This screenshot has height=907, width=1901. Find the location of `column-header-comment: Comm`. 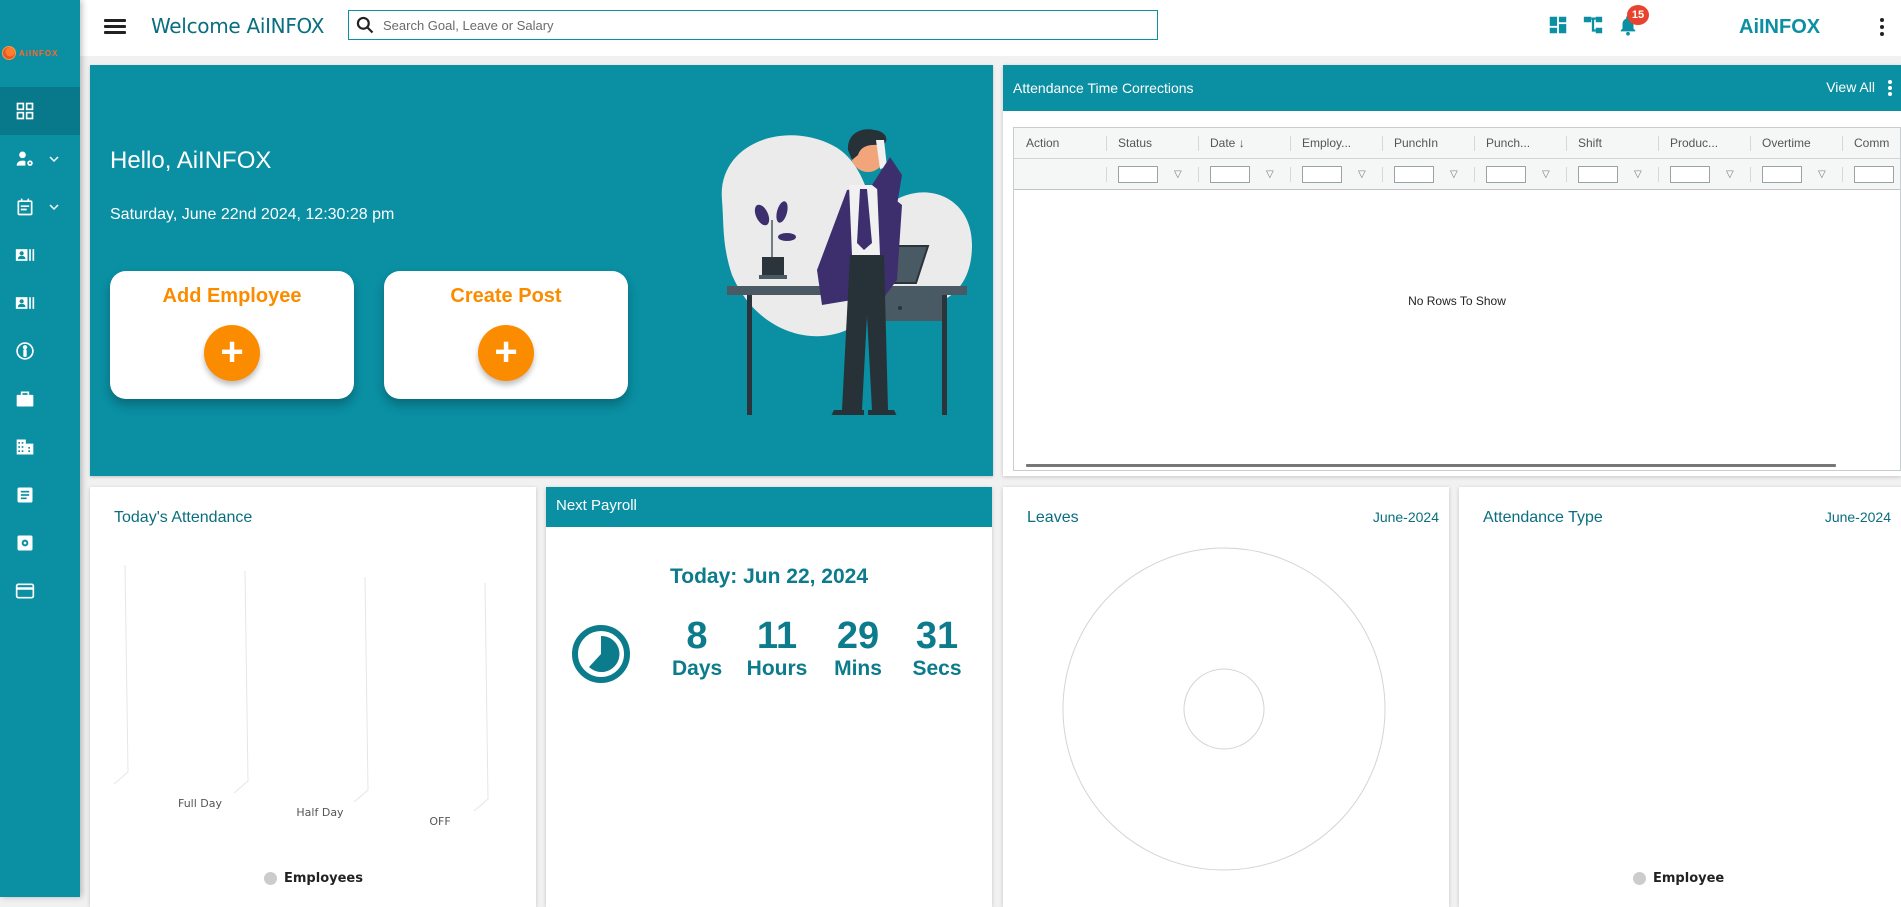

column-header-comment: Comm is located at coordinates (1871, 143).